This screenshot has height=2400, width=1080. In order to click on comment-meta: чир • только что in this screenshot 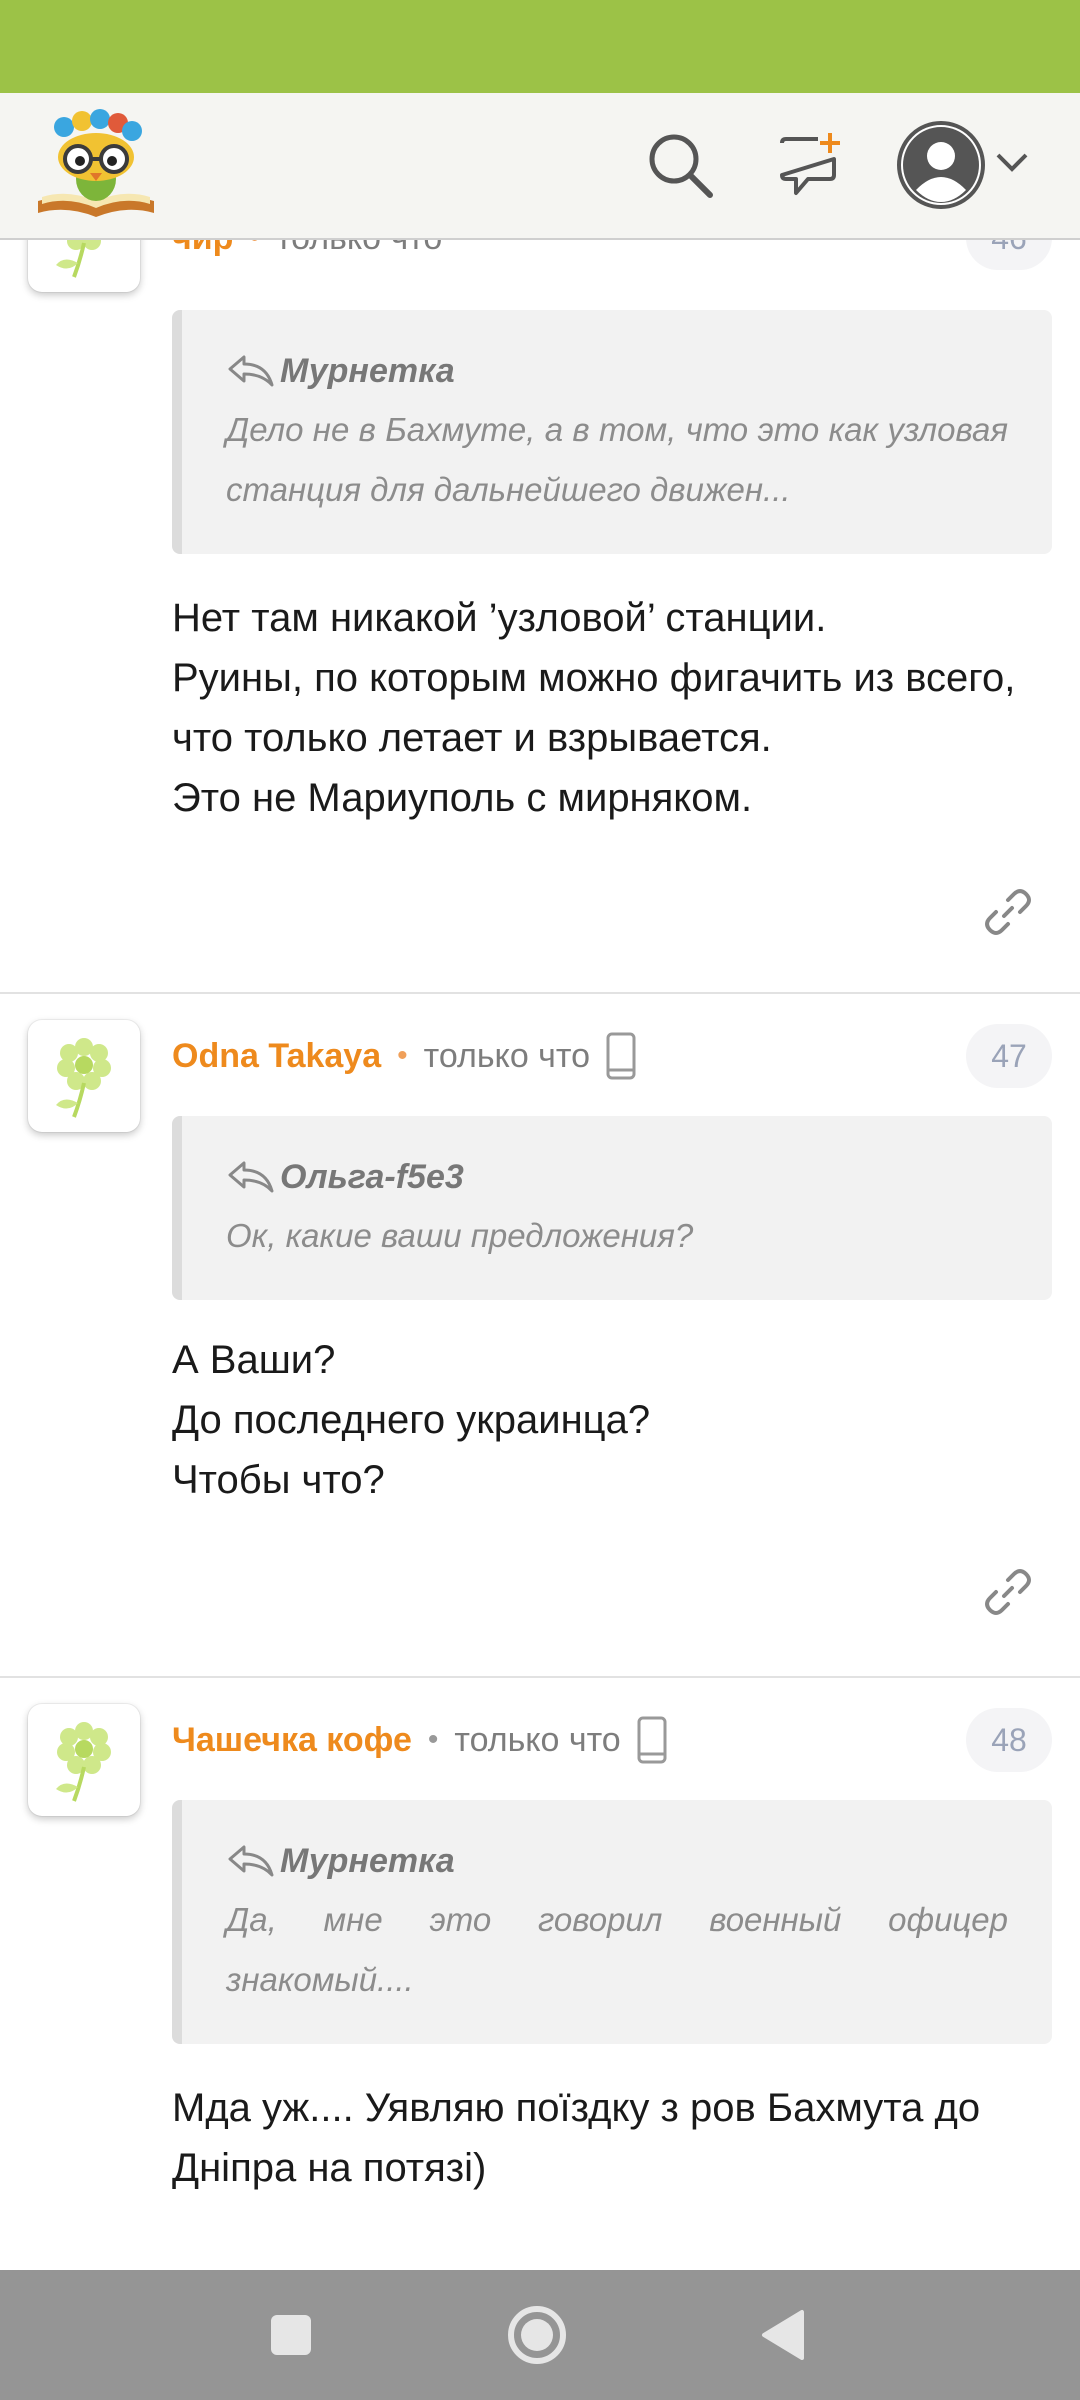, I will do `click(307, 254)`.